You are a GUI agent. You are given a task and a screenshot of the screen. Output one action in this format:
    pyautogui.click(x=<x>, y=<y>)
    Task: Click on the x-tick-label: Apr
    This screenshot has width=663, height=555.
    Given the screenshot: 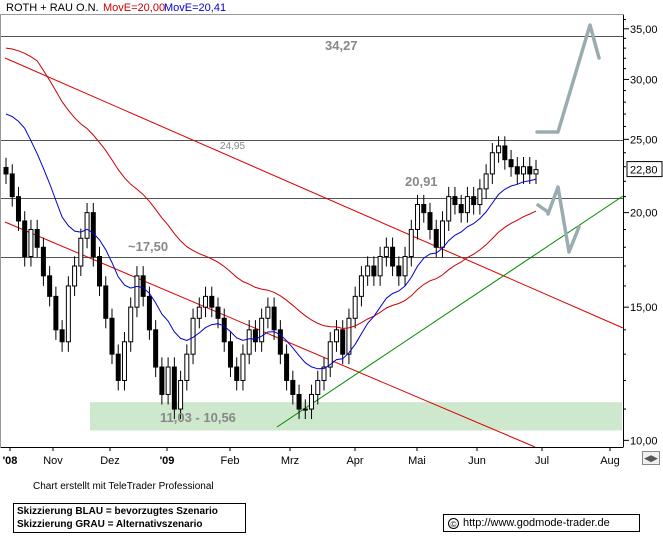 What is the action you would take?
    pyautogui.click(x=354, y=461)
    